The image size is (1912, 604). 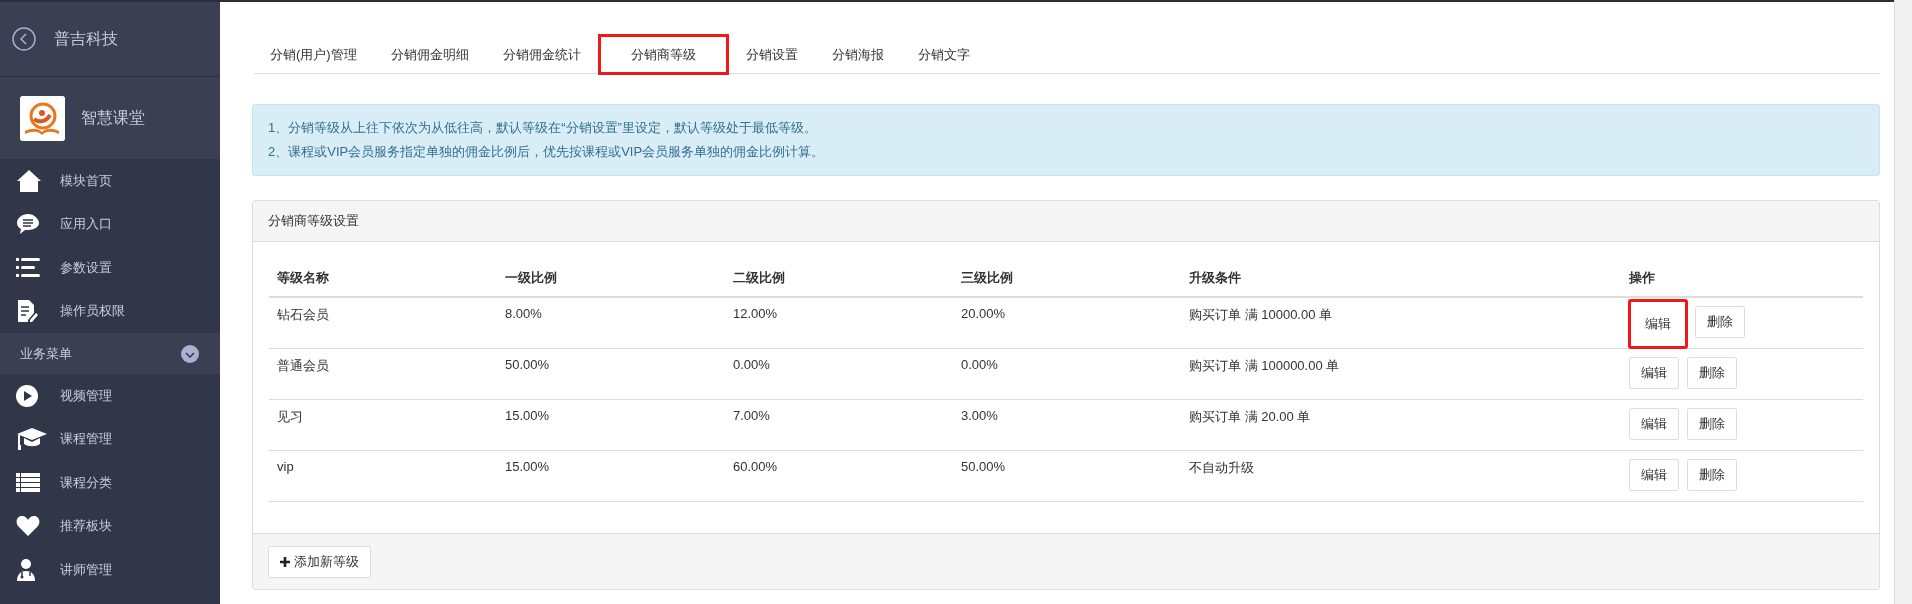 What do you see at coordinates (839, 278) in the screenshot?
I see `column-header: 二级比例` at bounding box center [839, 278].